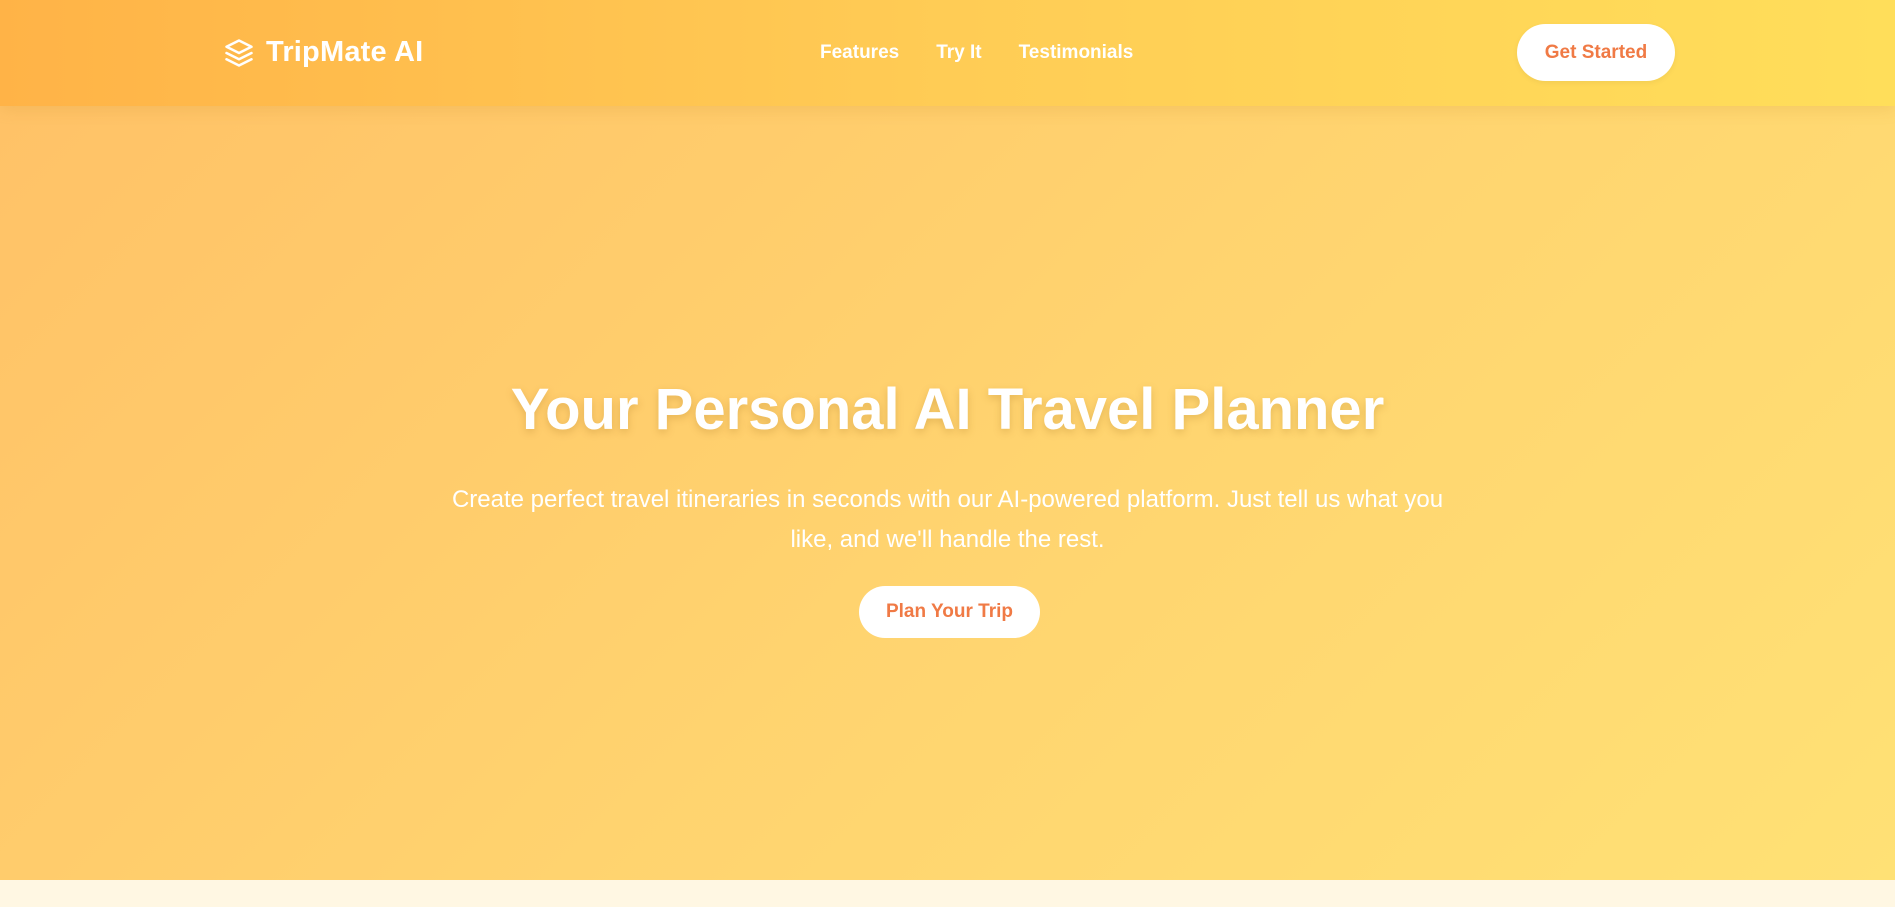 The image size is (1895, 907). I want to click on next-section-edge, so click(947, 893).